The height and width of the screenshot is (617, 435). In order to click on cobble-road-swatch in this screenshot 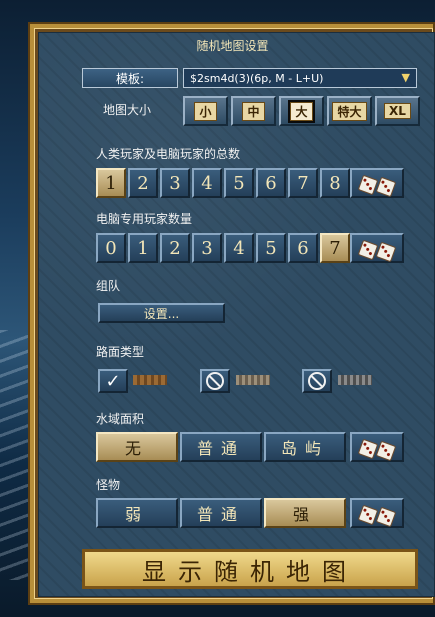, I will do `click(355, 380)`.